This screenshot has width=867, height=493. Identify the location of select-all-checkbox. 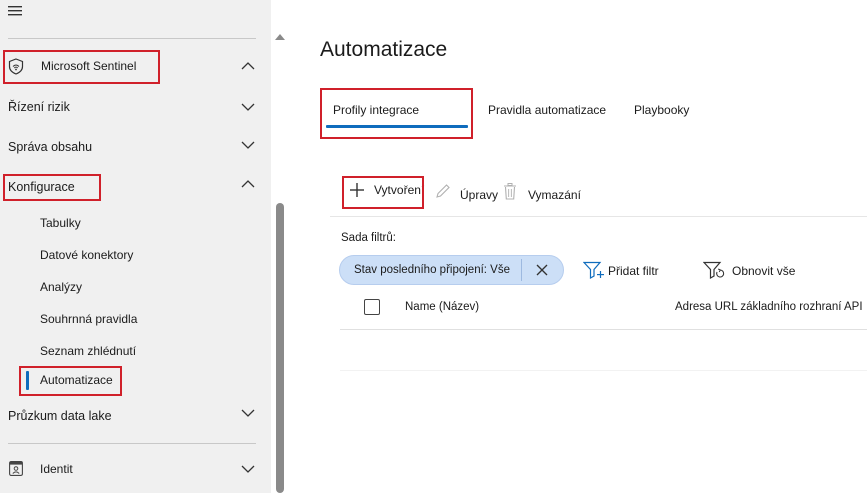
(372, 307).